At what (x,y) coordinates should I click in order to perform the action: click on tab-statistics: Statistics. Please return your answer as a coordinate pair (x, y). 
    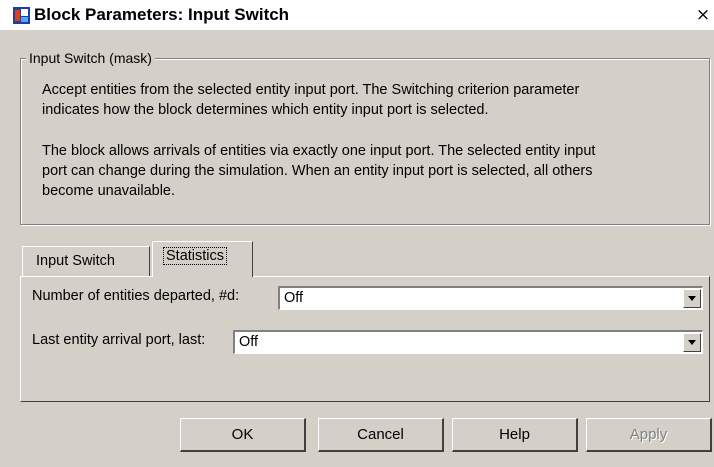
    Looking at the image, I should click on (202, 259).